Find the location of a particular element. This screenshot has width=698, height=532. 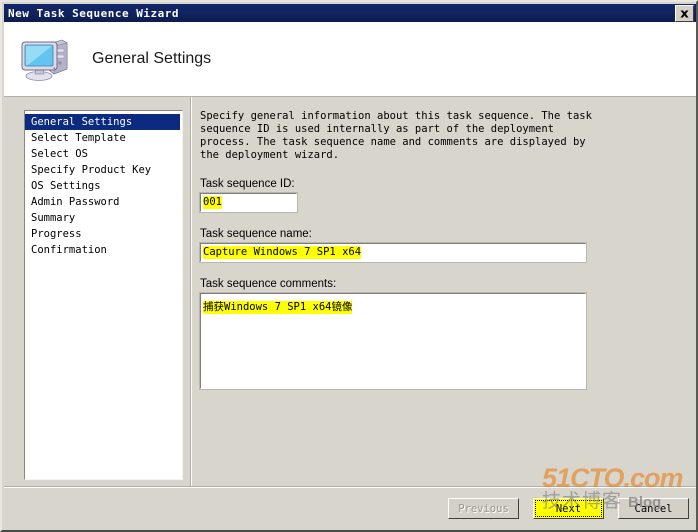

window-title: New Task Sequence Wizard is located at coordinates (93, 13).